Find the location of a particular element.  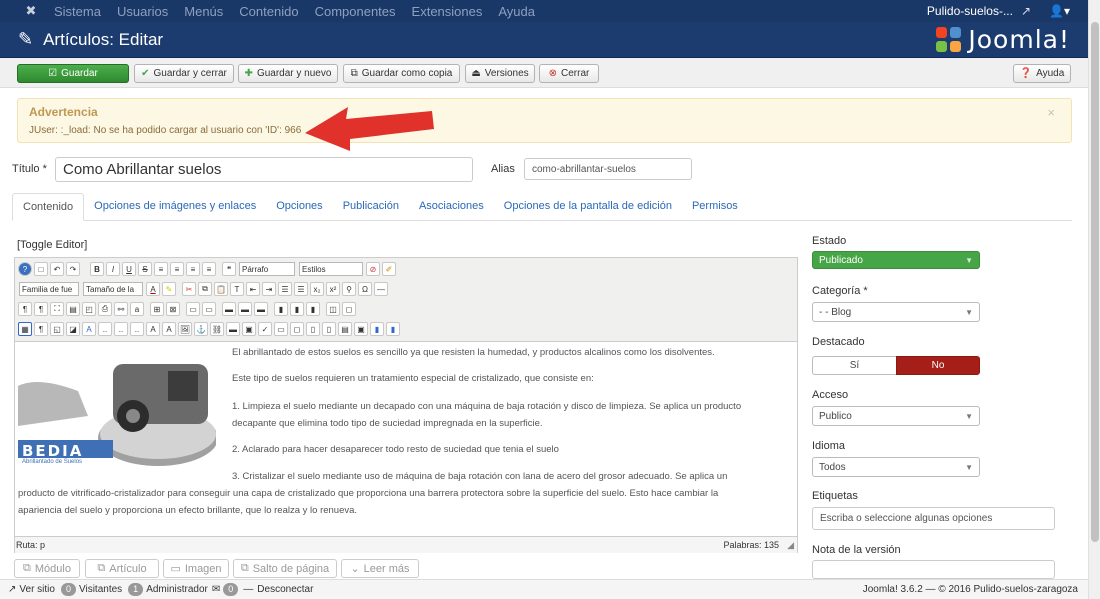

acceso-select: Publico ▼ is located at coordinates (896, 416).